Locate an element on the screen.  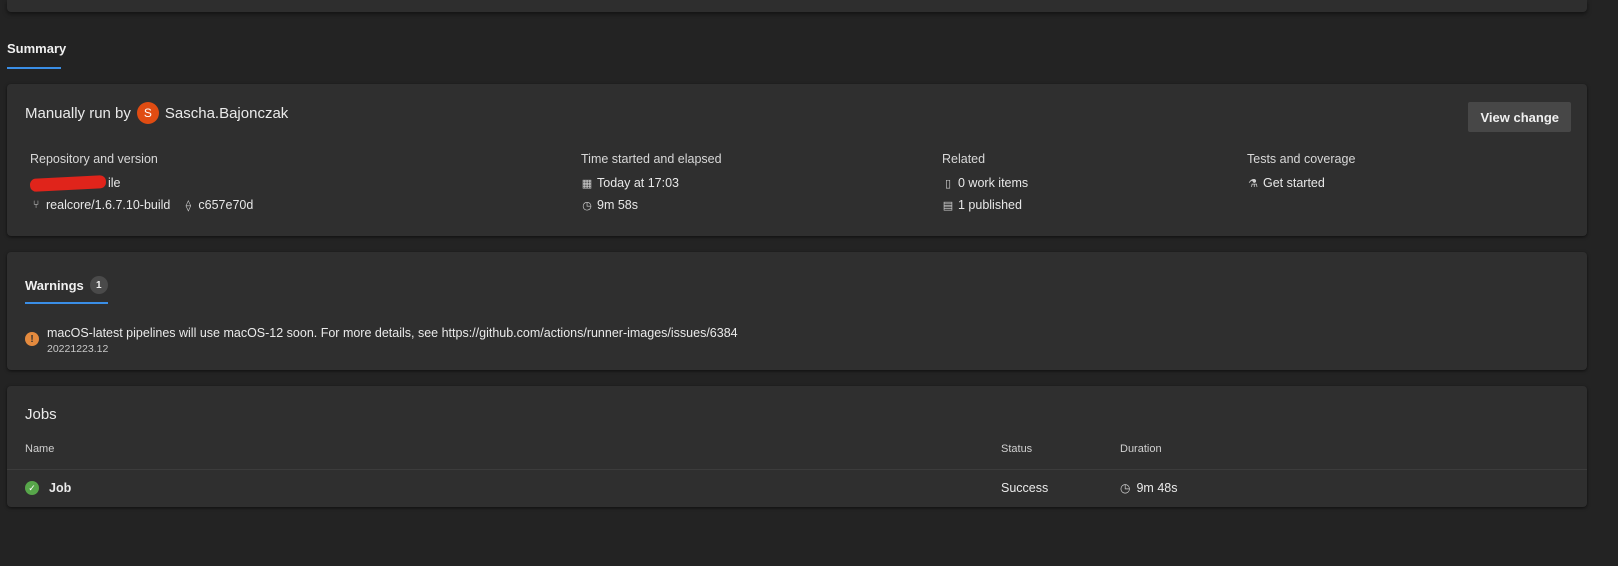
warnings-count-badge: 1 is located at coordinates (98, 285).